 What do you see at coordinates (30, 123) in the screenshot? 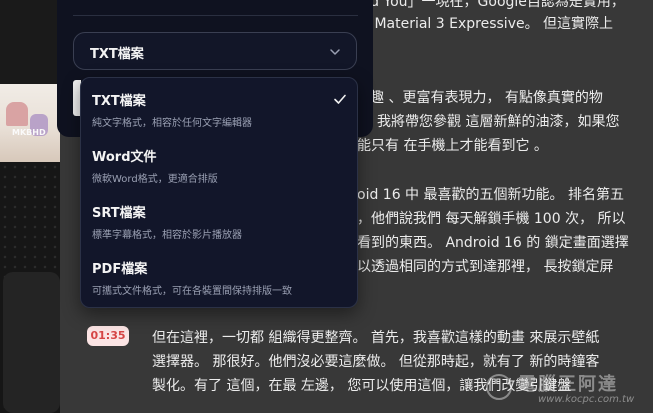
I see `video-thumbnail` at bounding box center [30, 123].